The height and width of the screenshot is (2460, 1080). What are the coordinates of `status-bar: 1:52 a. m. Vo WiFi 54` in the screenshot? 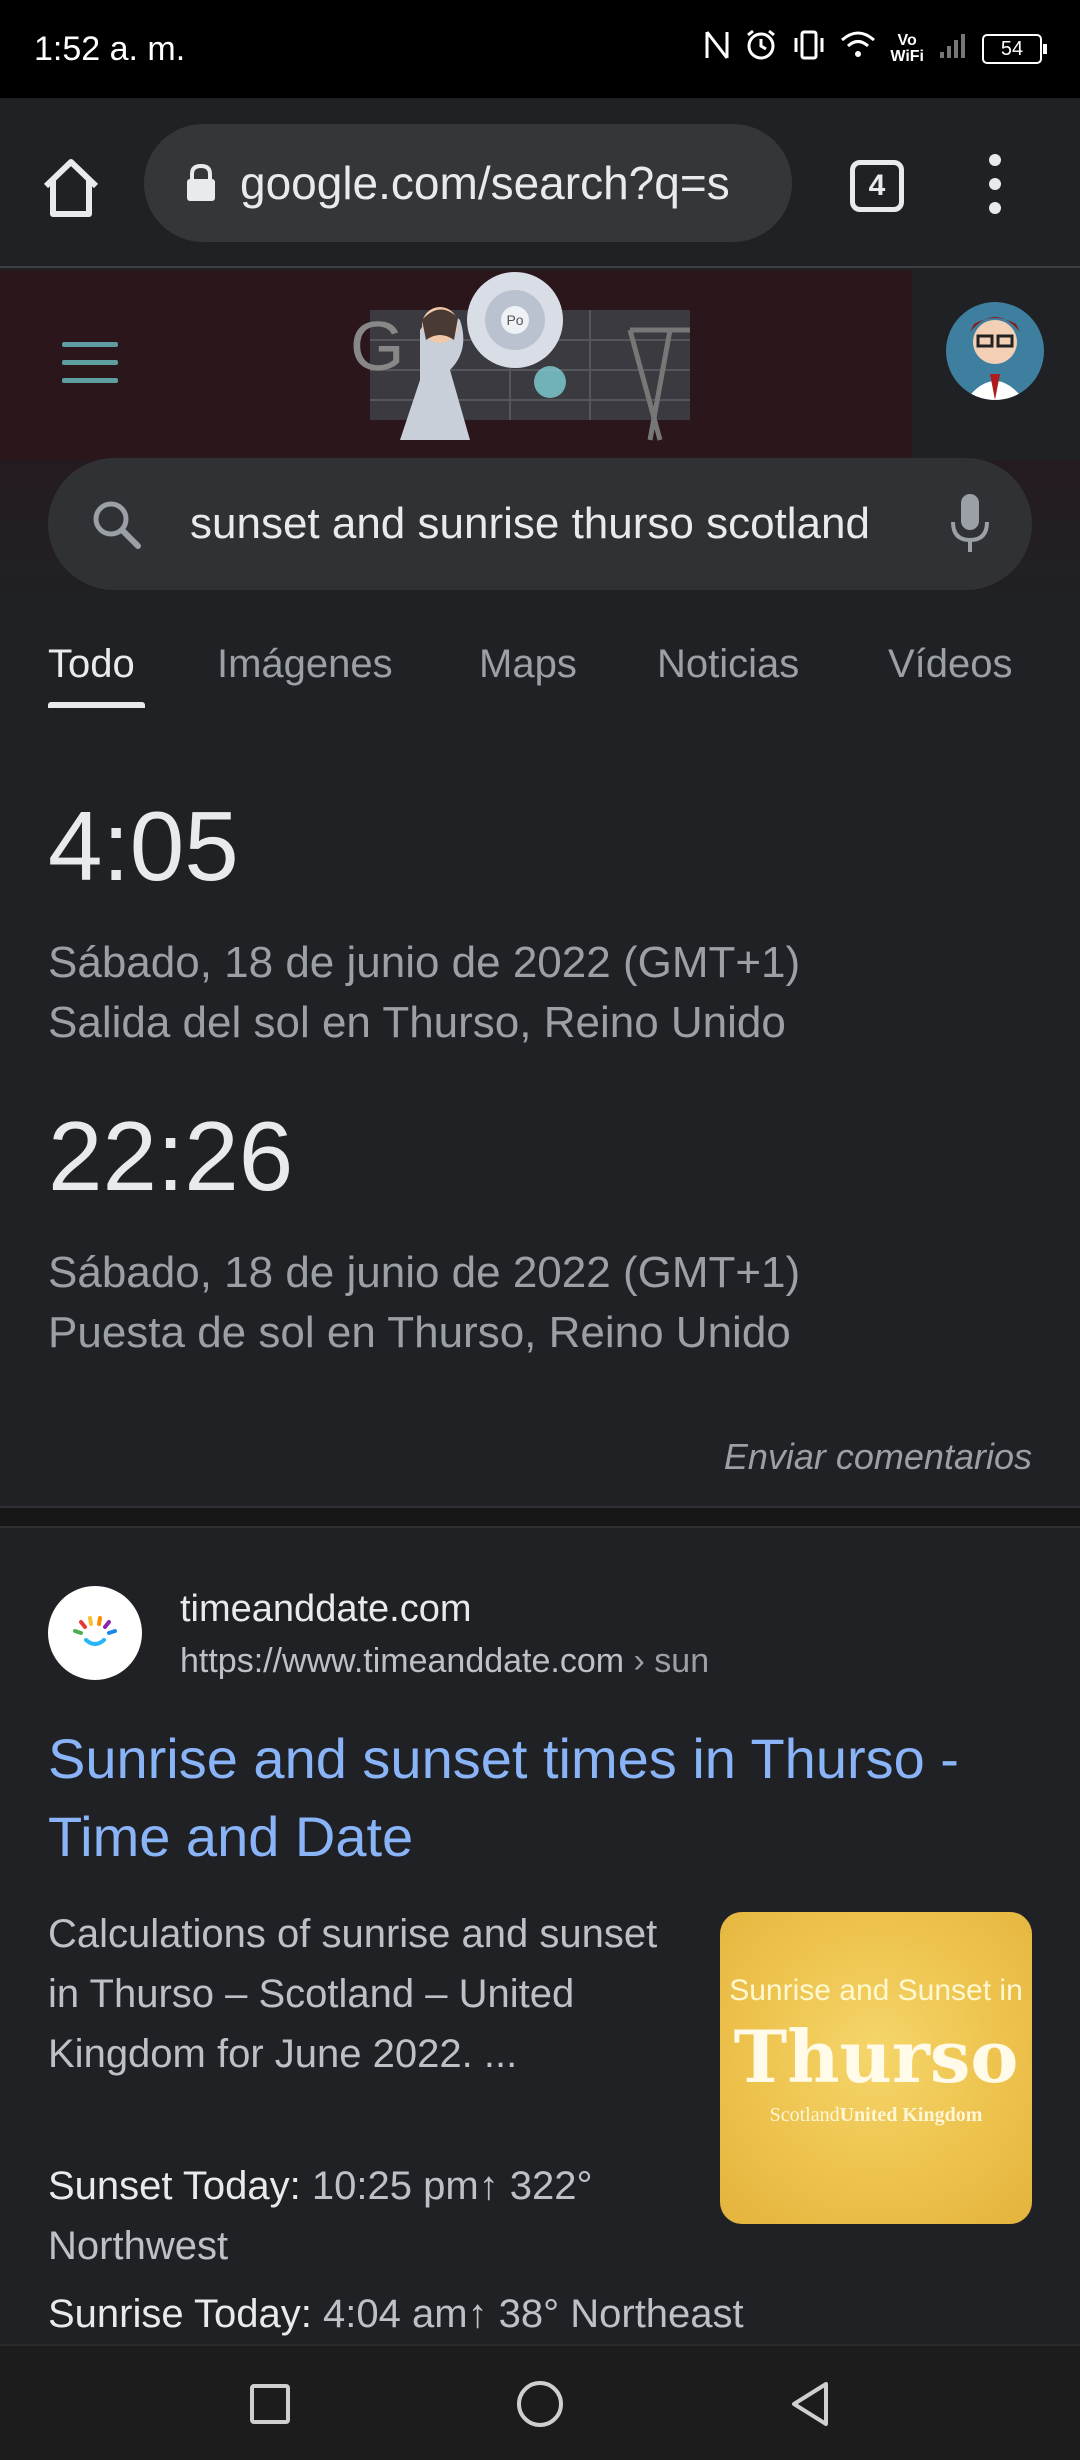 It's located at (540, 49).